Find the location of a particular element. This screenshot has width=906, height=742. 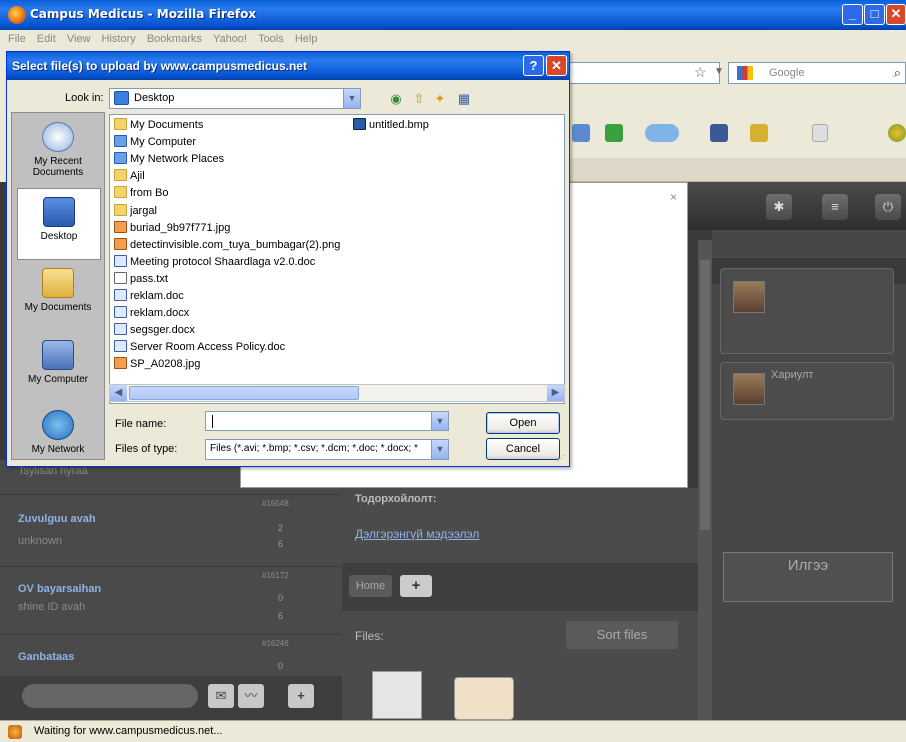

file-list-item: Ajil is located at coordinates (129, 176).